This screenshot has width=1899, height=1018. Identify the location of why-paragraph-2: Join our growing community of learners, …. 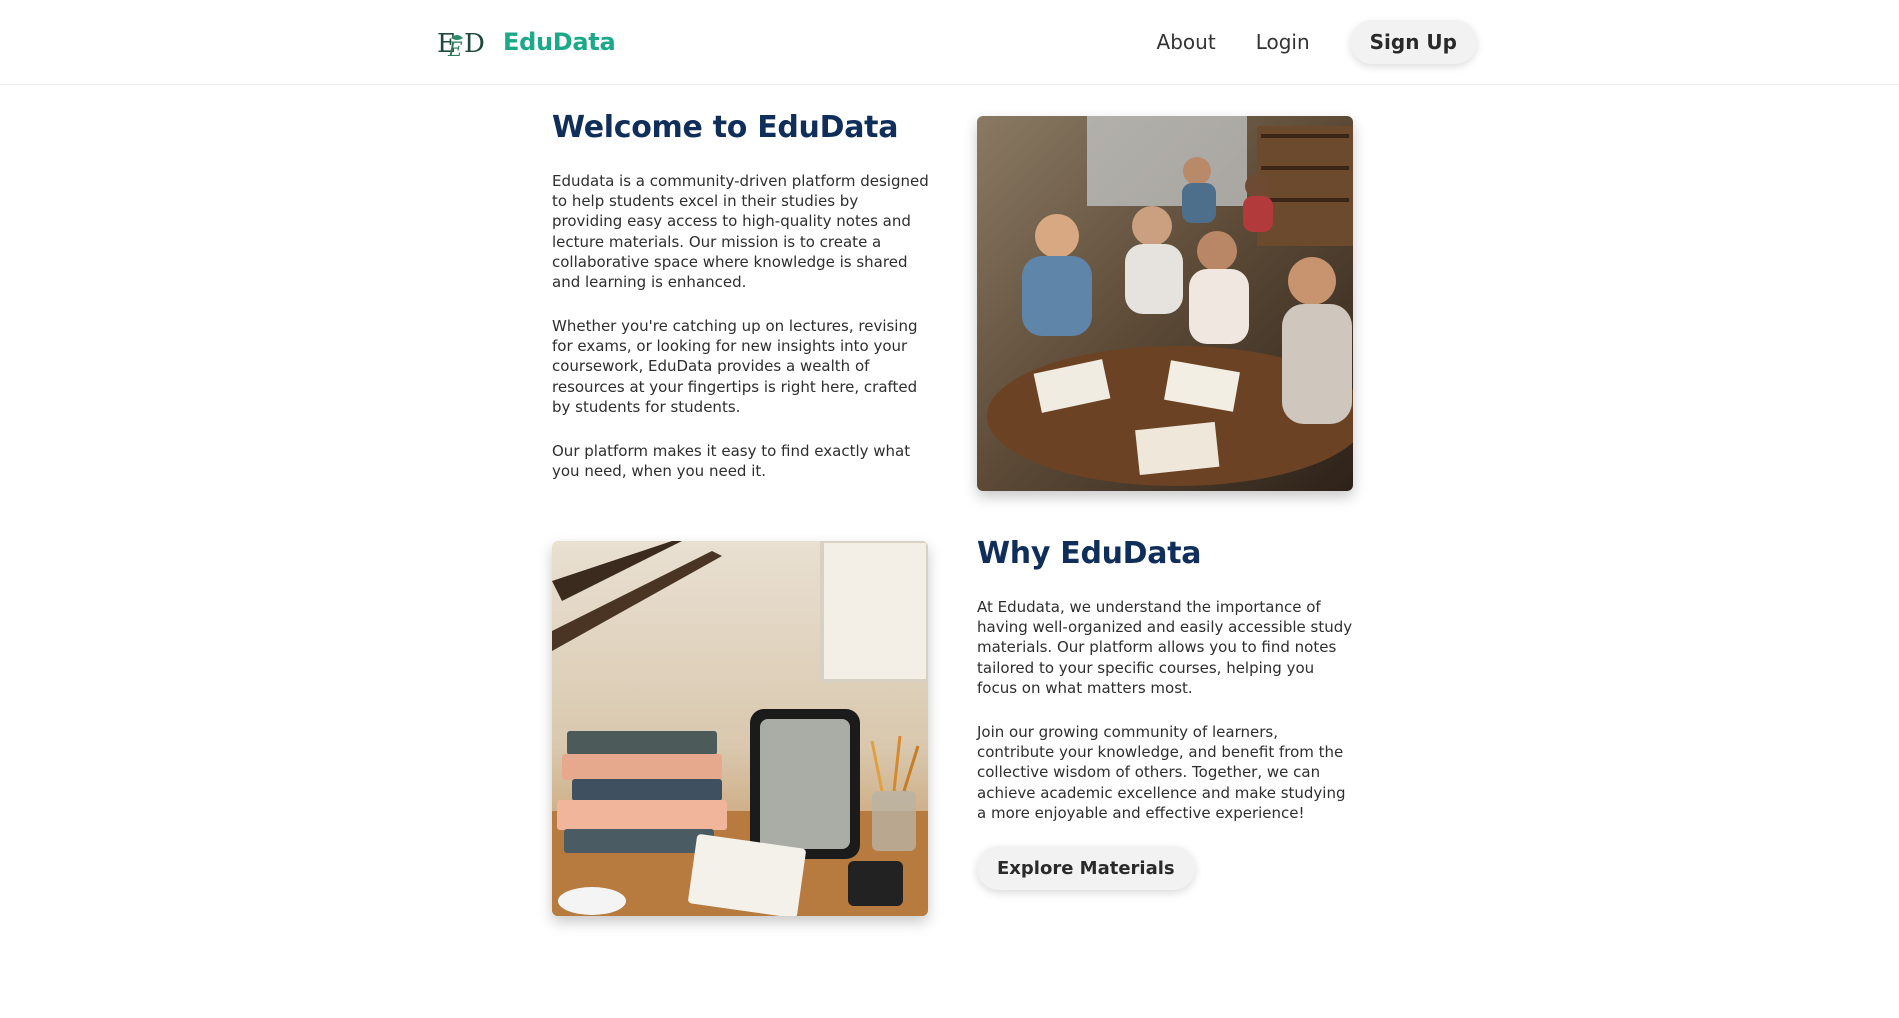
(1161, 772).